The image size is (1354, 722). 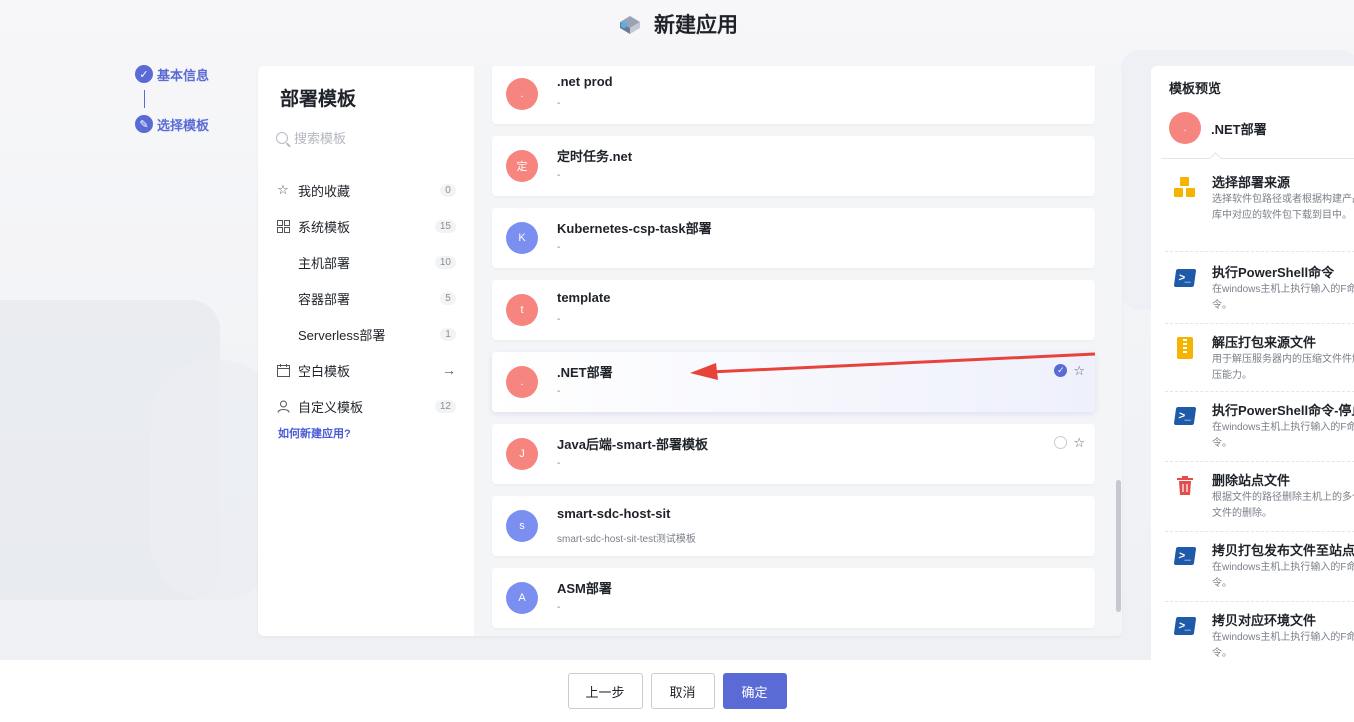 What do you see at coordinates (793, 166) in the screenshot?
I see `template-card: 定 定时任务.net -` at bounding box center [793, 166].